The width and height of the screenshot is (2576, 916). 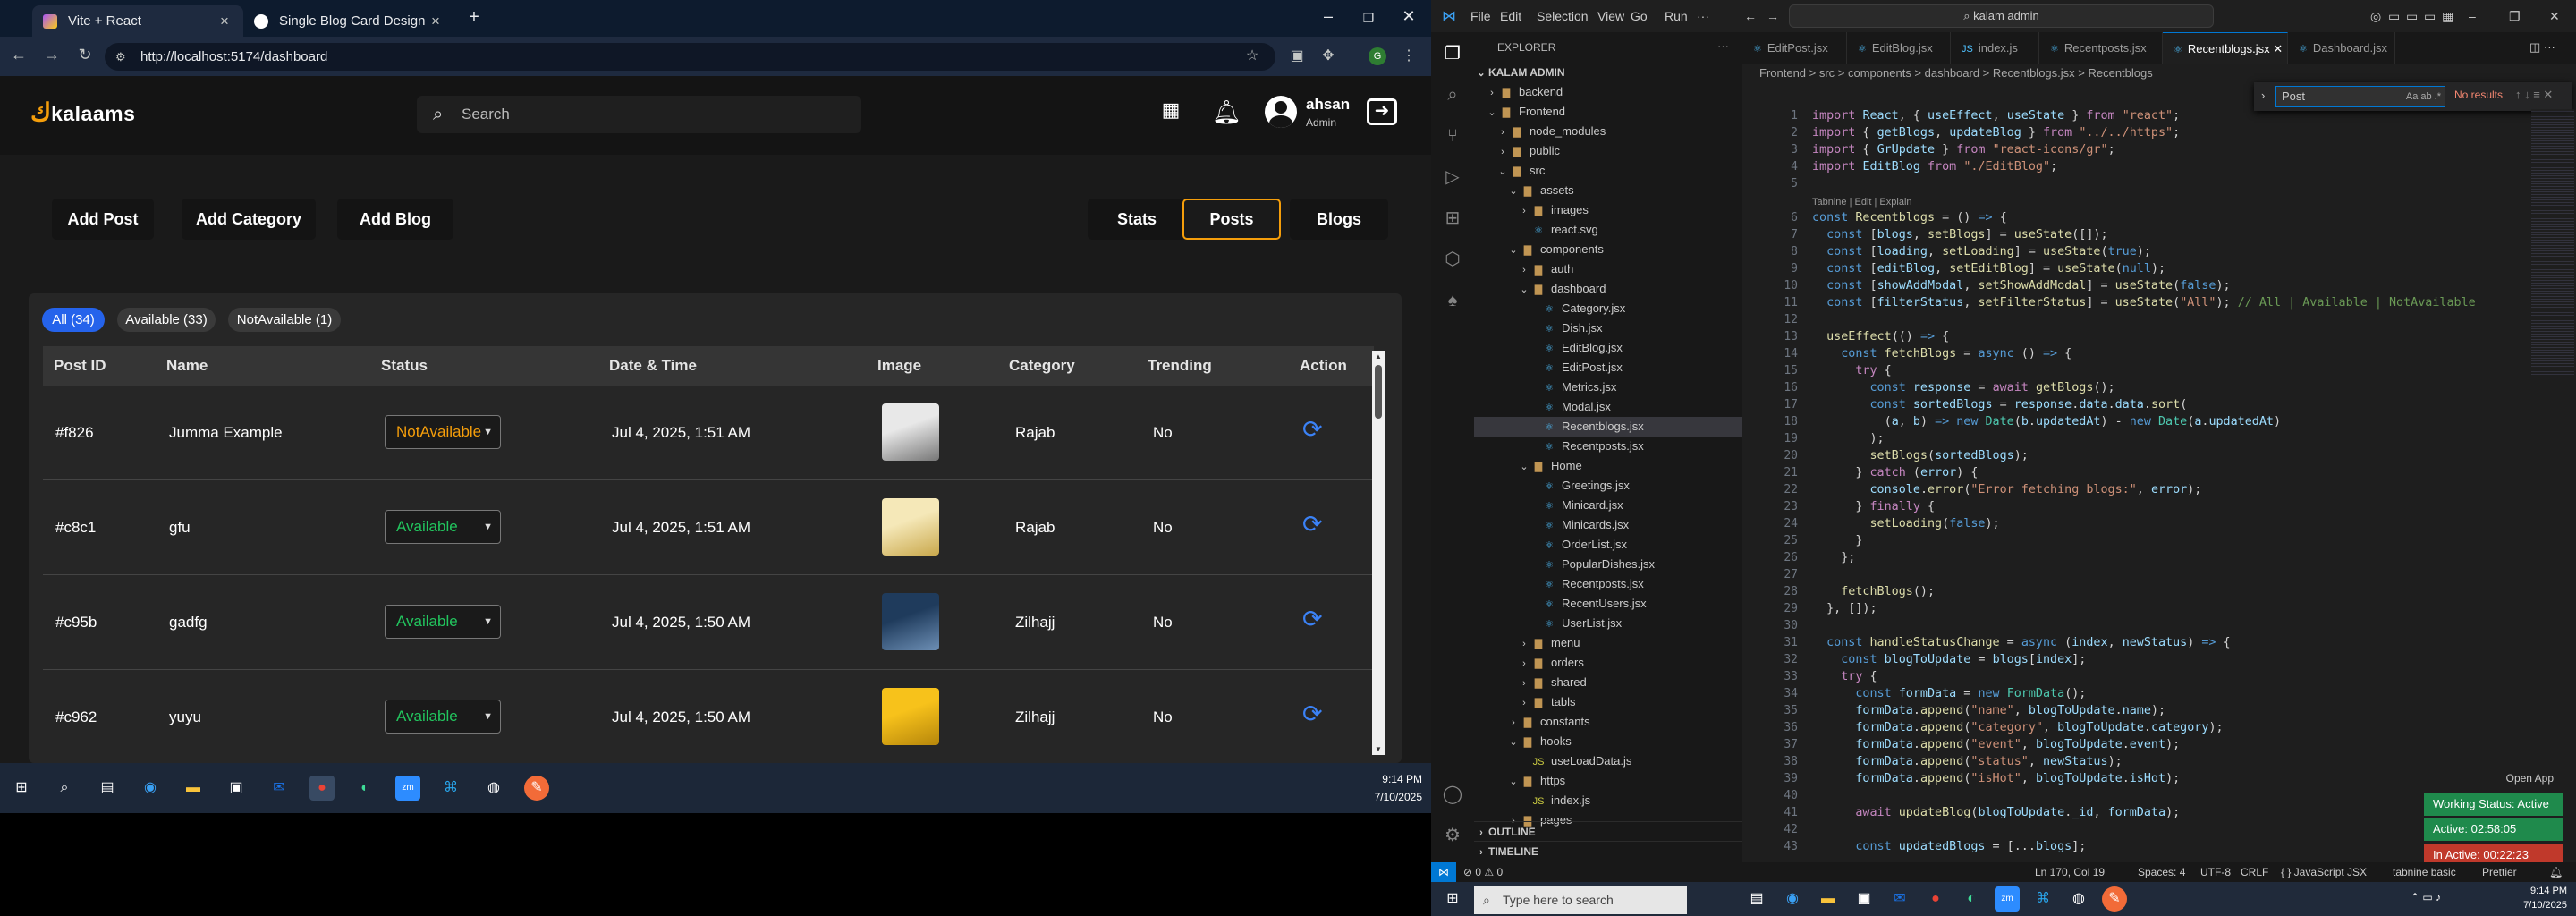 I want to click on code-line: import EditBlog from "./EditBlog";, so click(x=1934, y=167).